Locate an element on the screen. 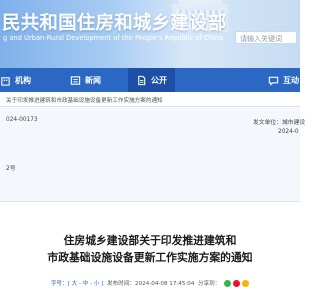 The height and width of the screenshot is (300, 320). weibo-icon is located at coordinates (237, 283).